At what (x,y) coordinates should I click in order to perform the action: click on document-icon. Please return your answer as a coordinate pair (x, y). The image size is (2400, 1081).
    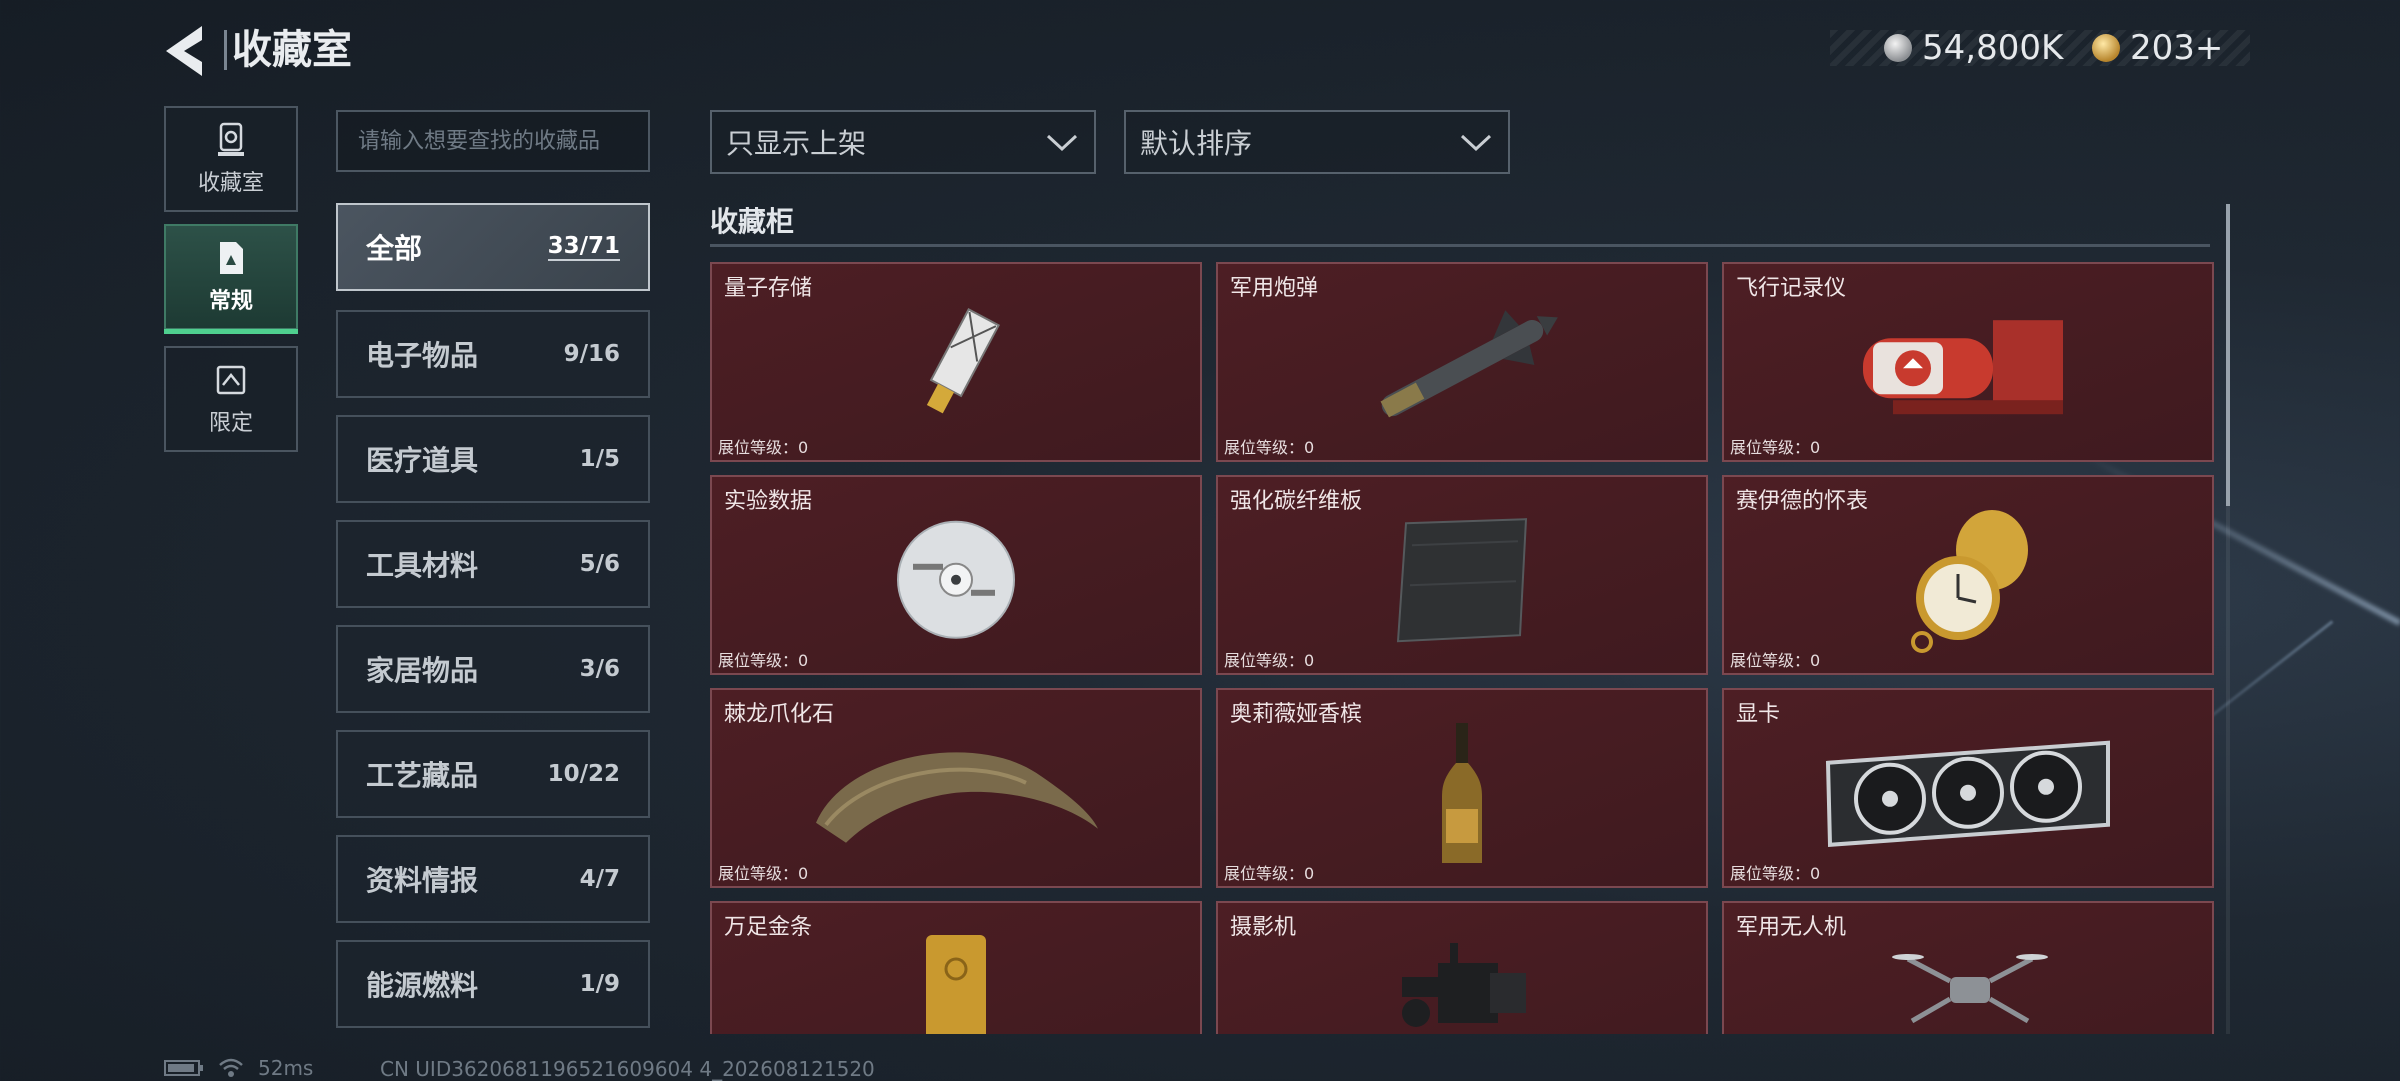
    Looking at the image, I should click on (231, 258).